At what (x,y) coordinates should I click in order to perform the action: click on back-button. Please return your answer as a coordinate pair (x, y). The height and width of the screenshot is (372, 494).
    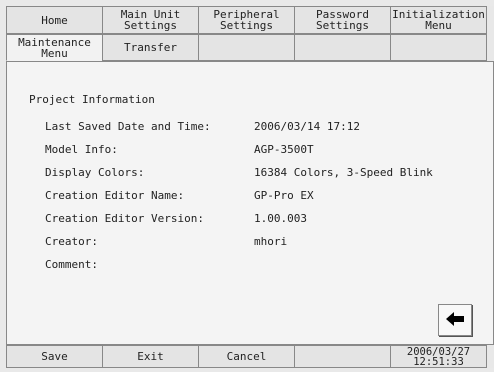
    Looking at the image, I should click on (455, 320).